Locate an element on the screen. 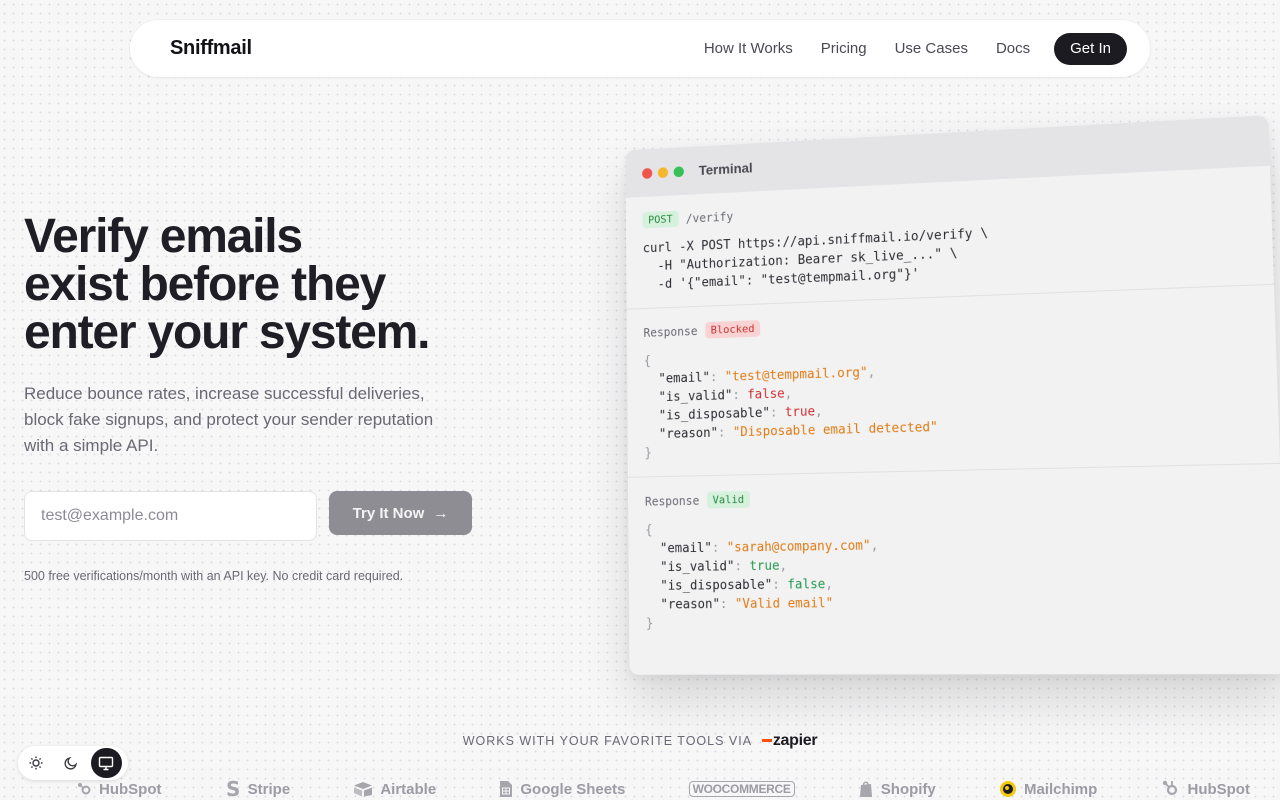 Image resolution: width=1280 pixels, height=800 pixels. mailchimp-icon is located at coordinates (1007, 789).